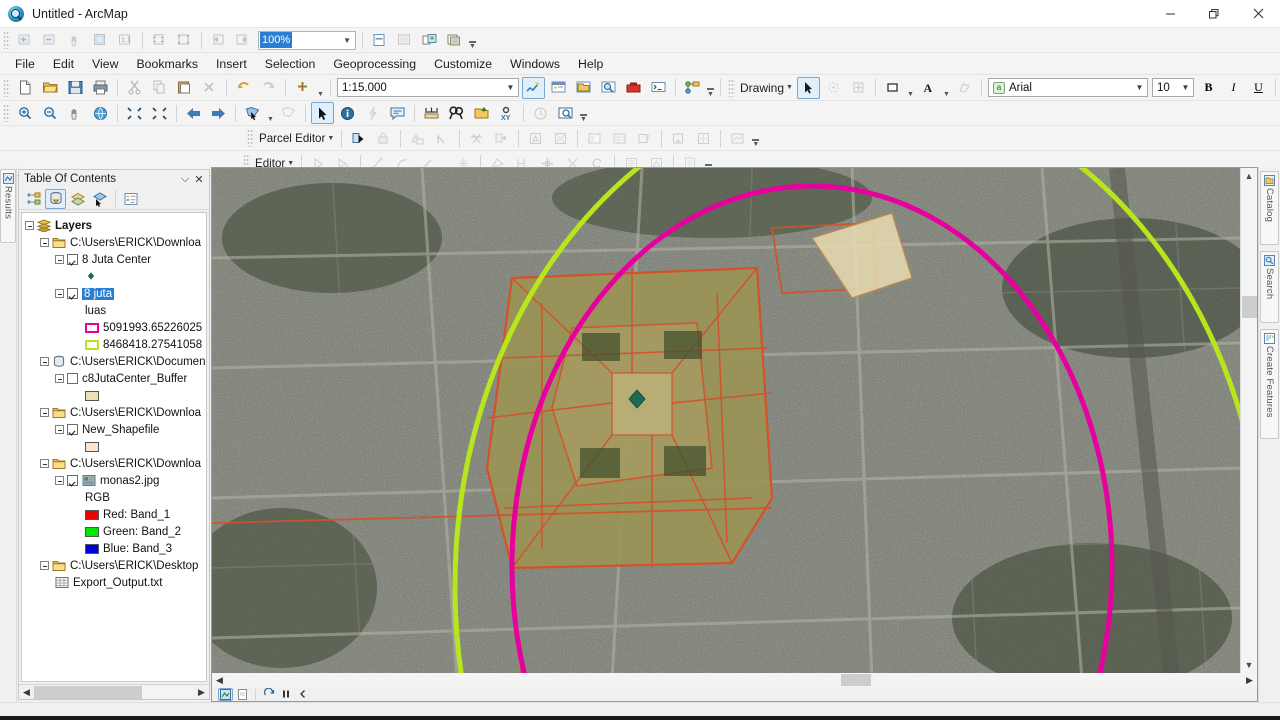  Describe the element at coordinates (225, 694) in the screenshot. I see `data-view-icon` at that location.